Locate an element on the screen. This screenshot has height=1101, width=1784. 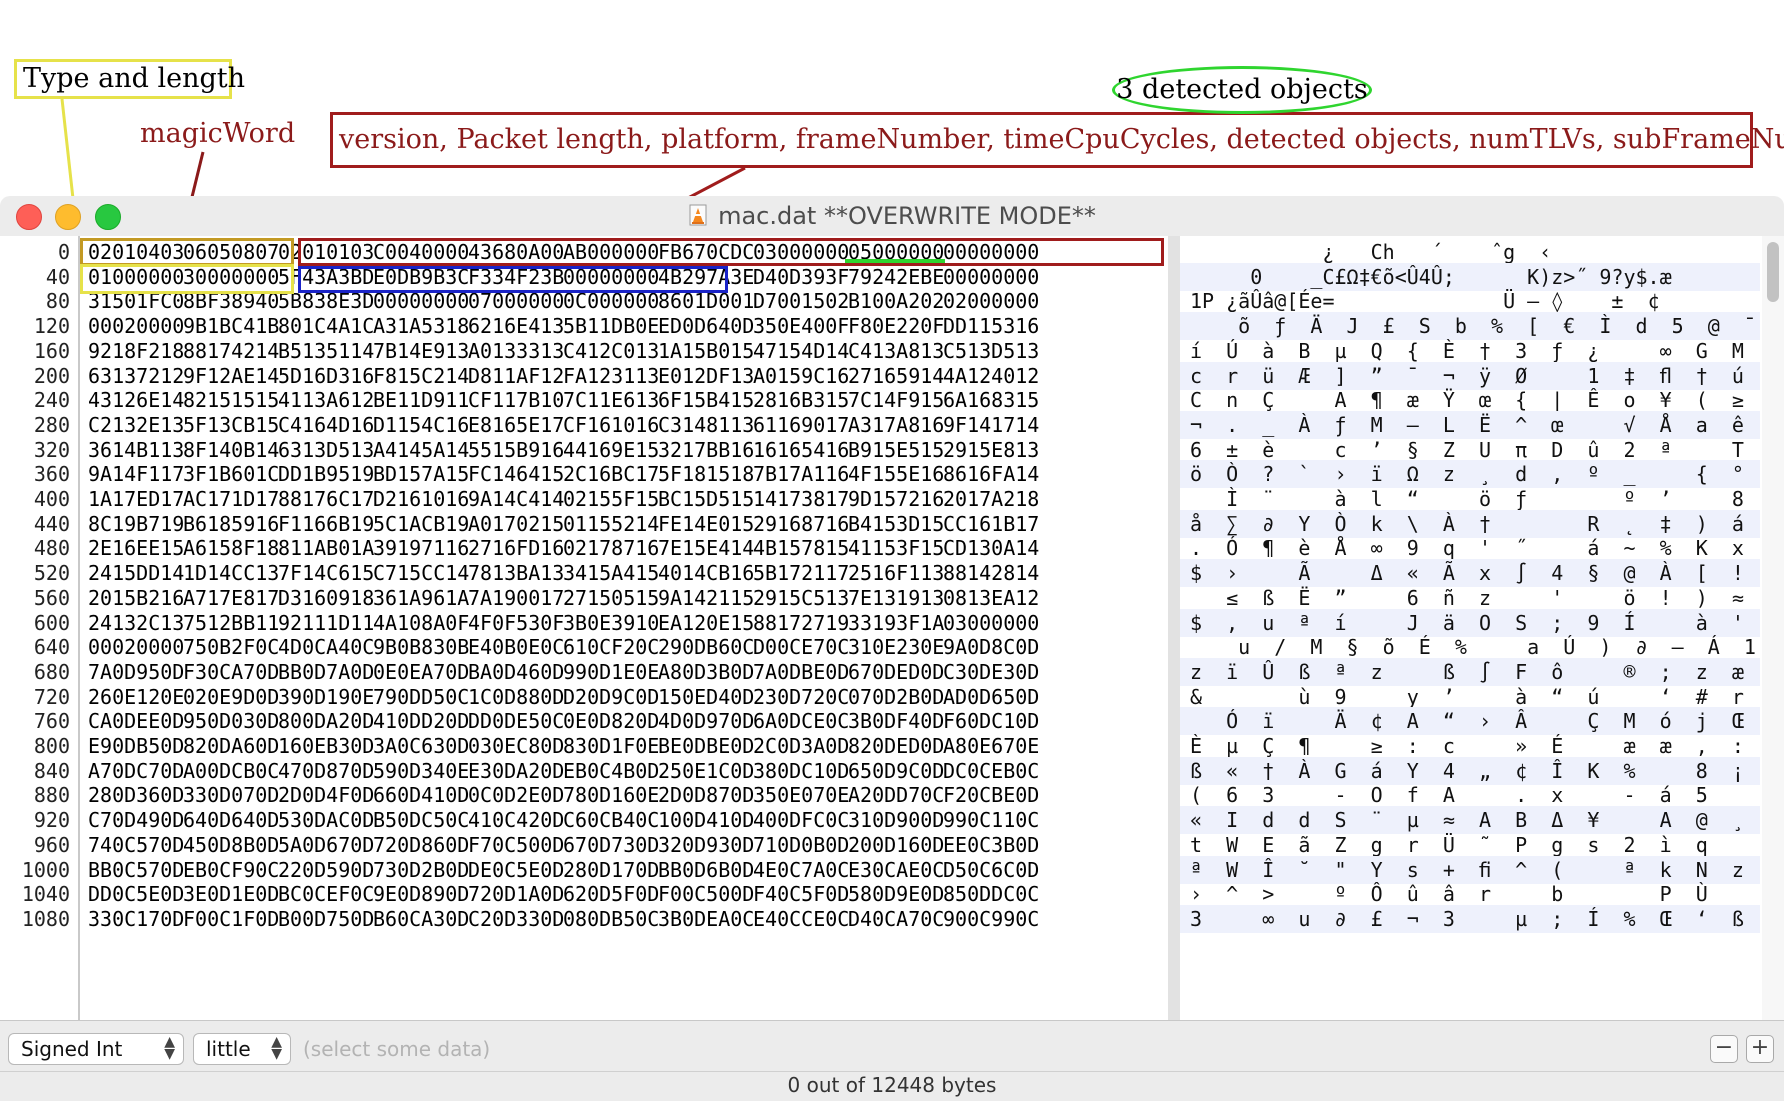
title-bar: mac.dat **OVERWRITE MODE** is located at coordinates (892, 216).